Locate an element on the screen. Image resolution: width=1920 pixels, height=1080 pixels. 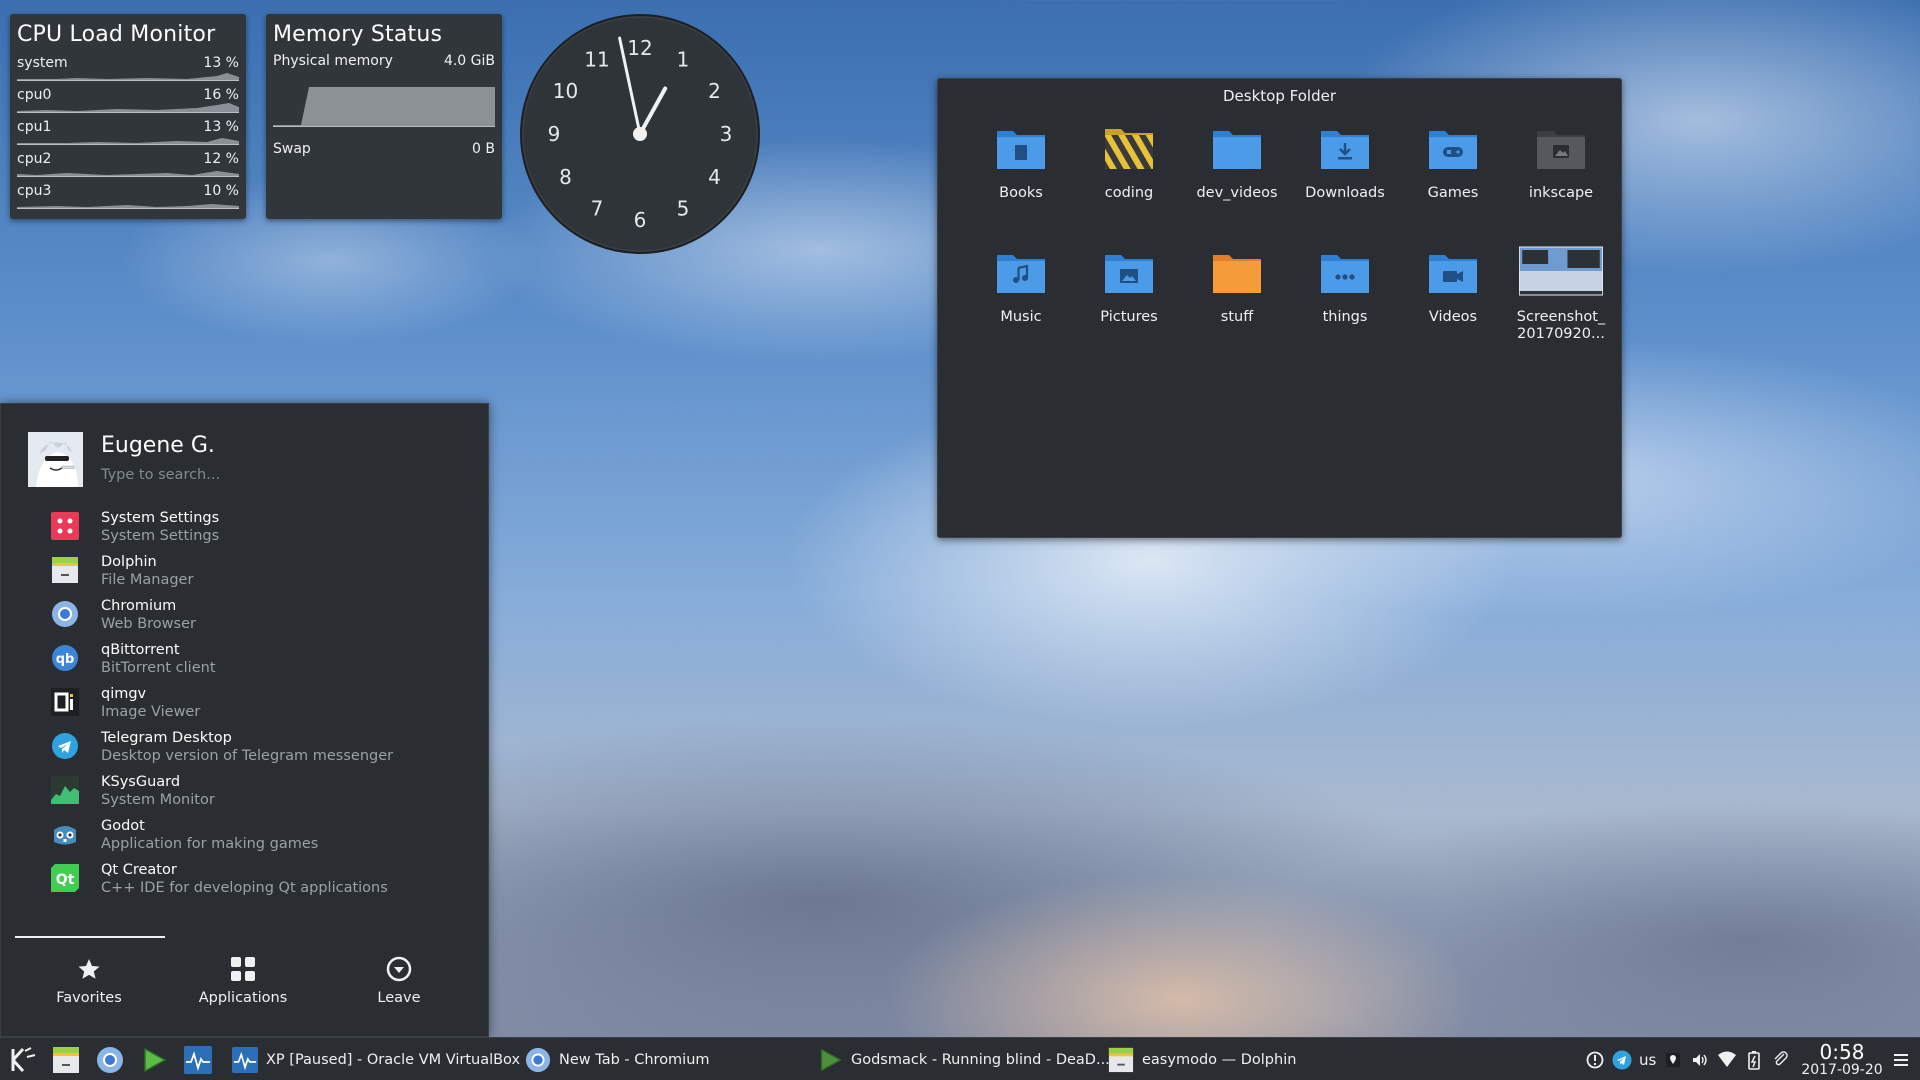
ksysguard-launcher is located at coordinates (198, 1060).